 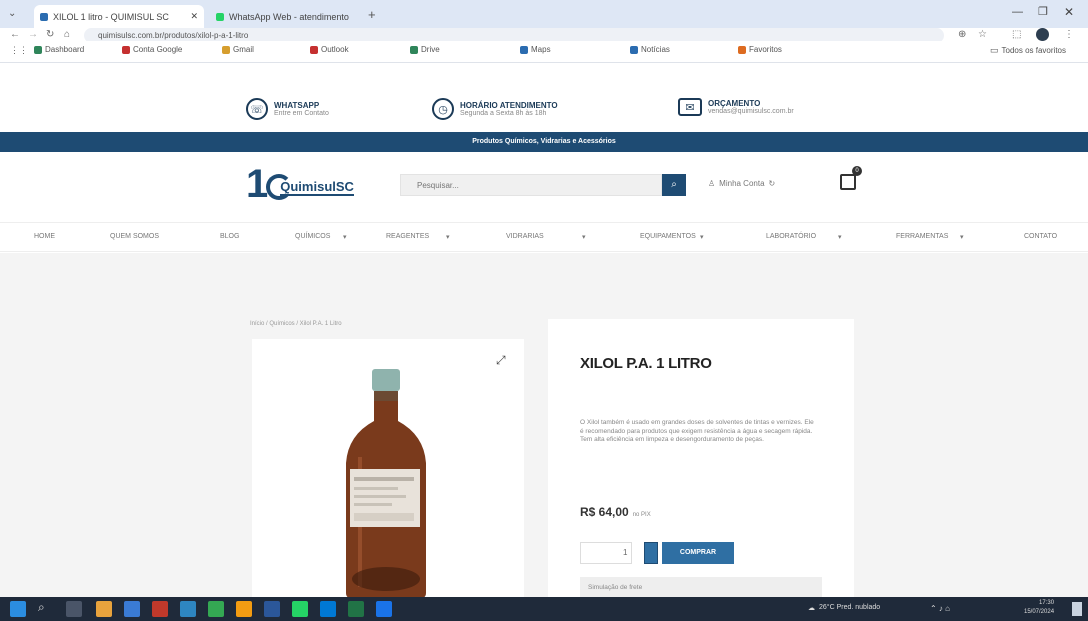 What do you see at coordinates (388, 469) in the screenshot?
I see `product-image-panel: ⤢` at bounding box center [388, 469].